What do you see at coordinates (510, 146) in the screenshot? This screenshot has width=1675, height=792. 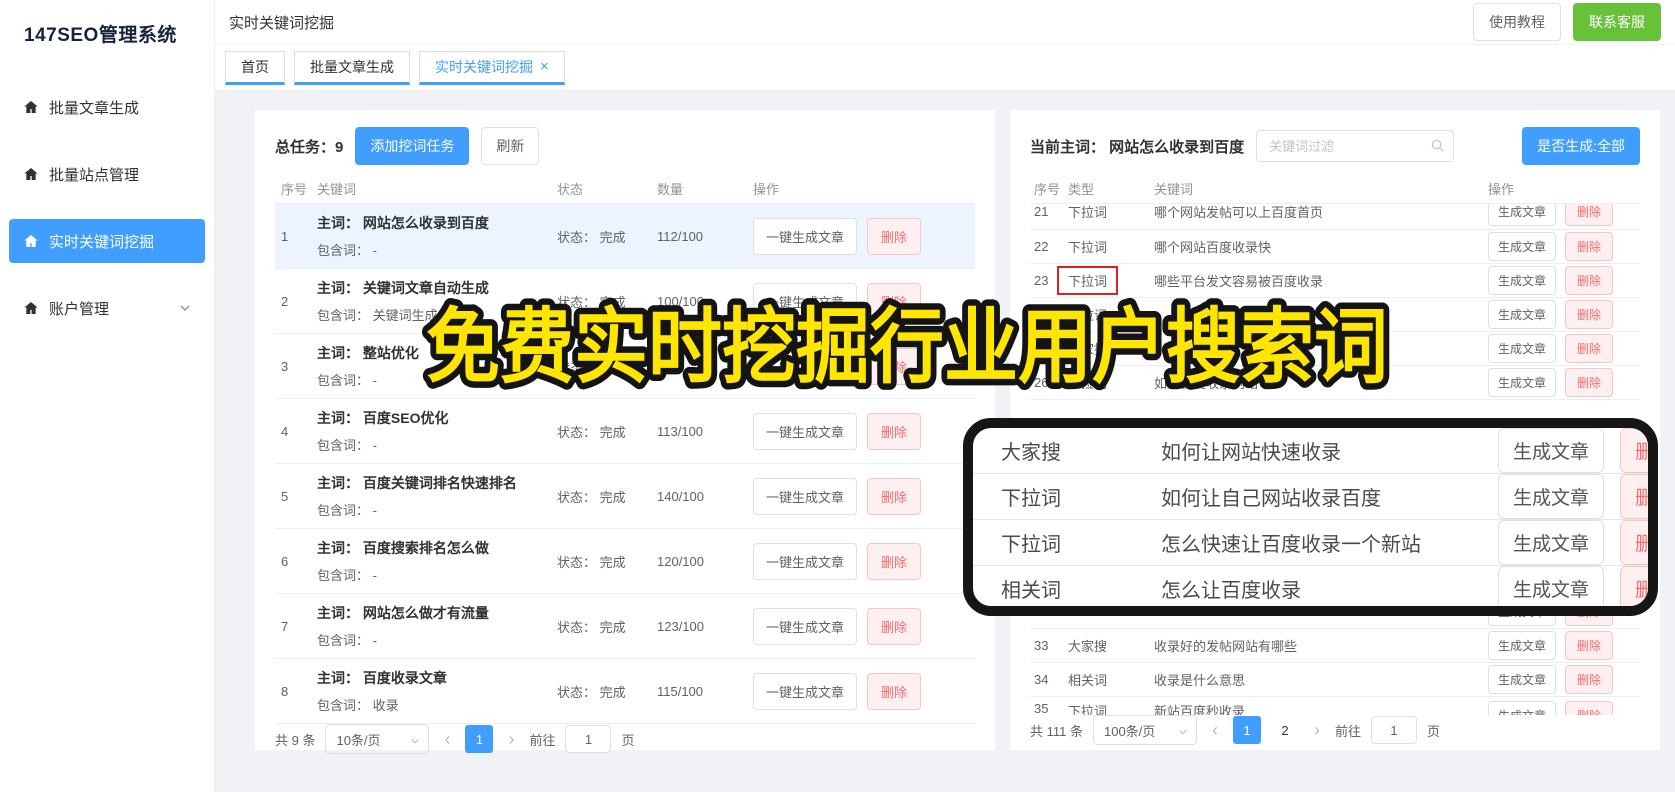 I see `refresh-button: 刷新` at bounding box center [510, 146].